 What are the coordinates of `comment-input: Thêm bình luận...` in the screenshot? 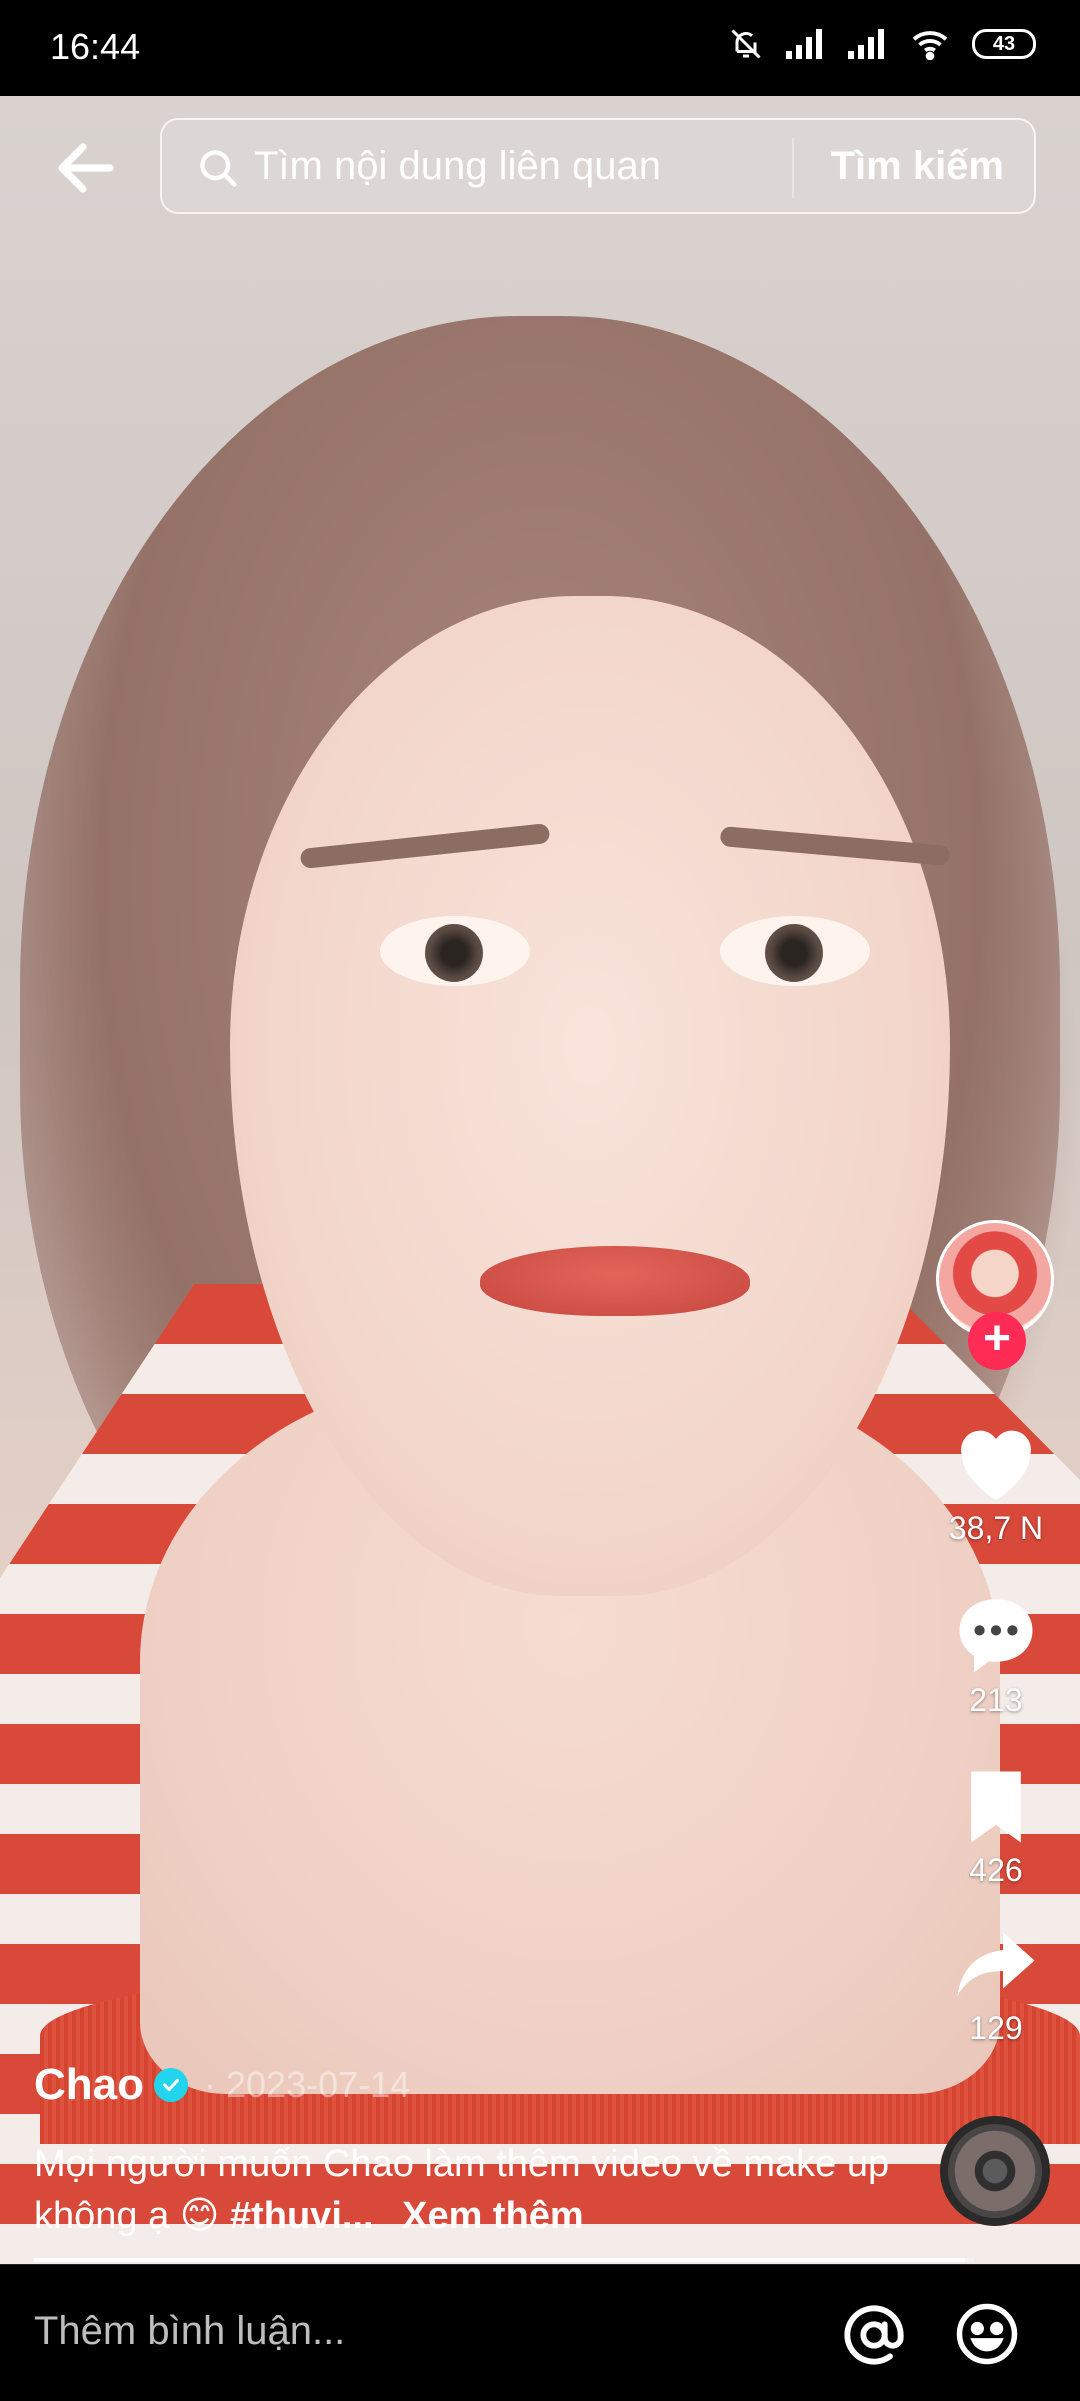 It's located at (189, 2331).